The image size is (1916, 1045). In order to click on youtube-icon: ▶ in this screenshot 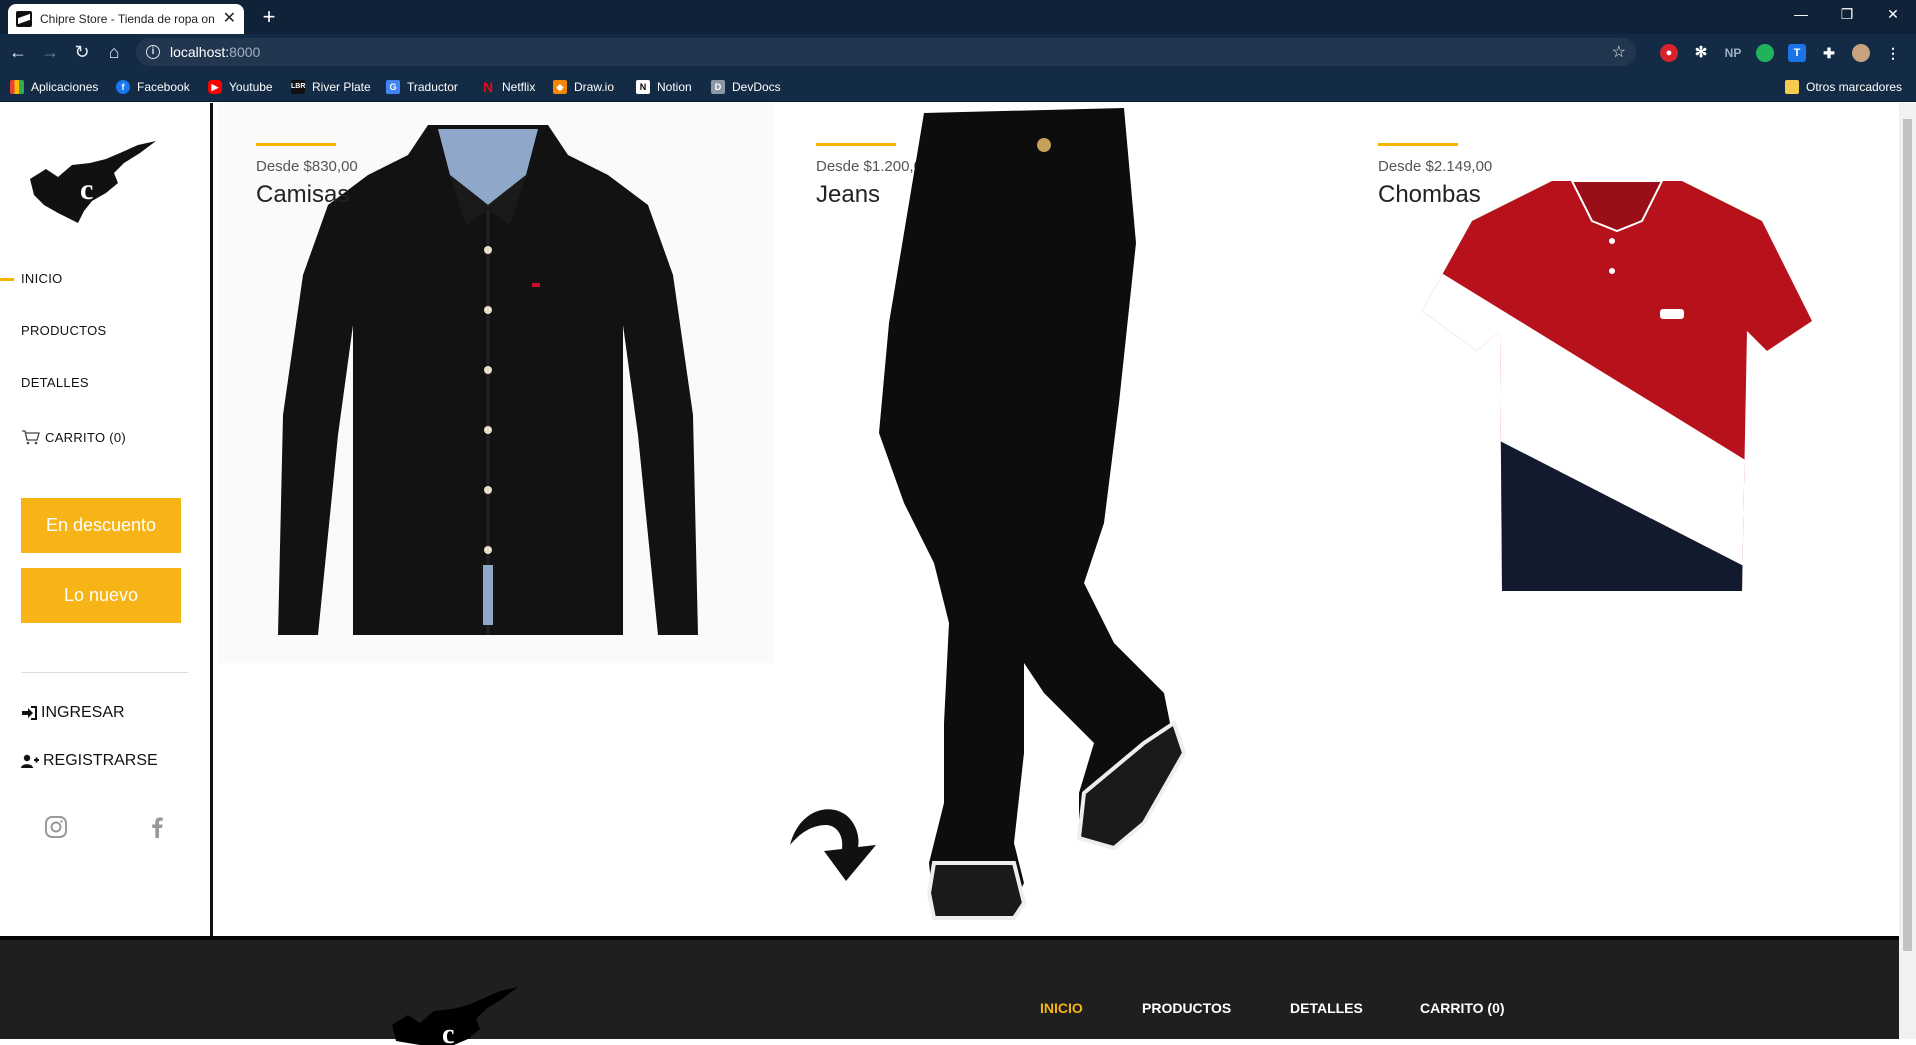, I will do `click(215, 87)`.